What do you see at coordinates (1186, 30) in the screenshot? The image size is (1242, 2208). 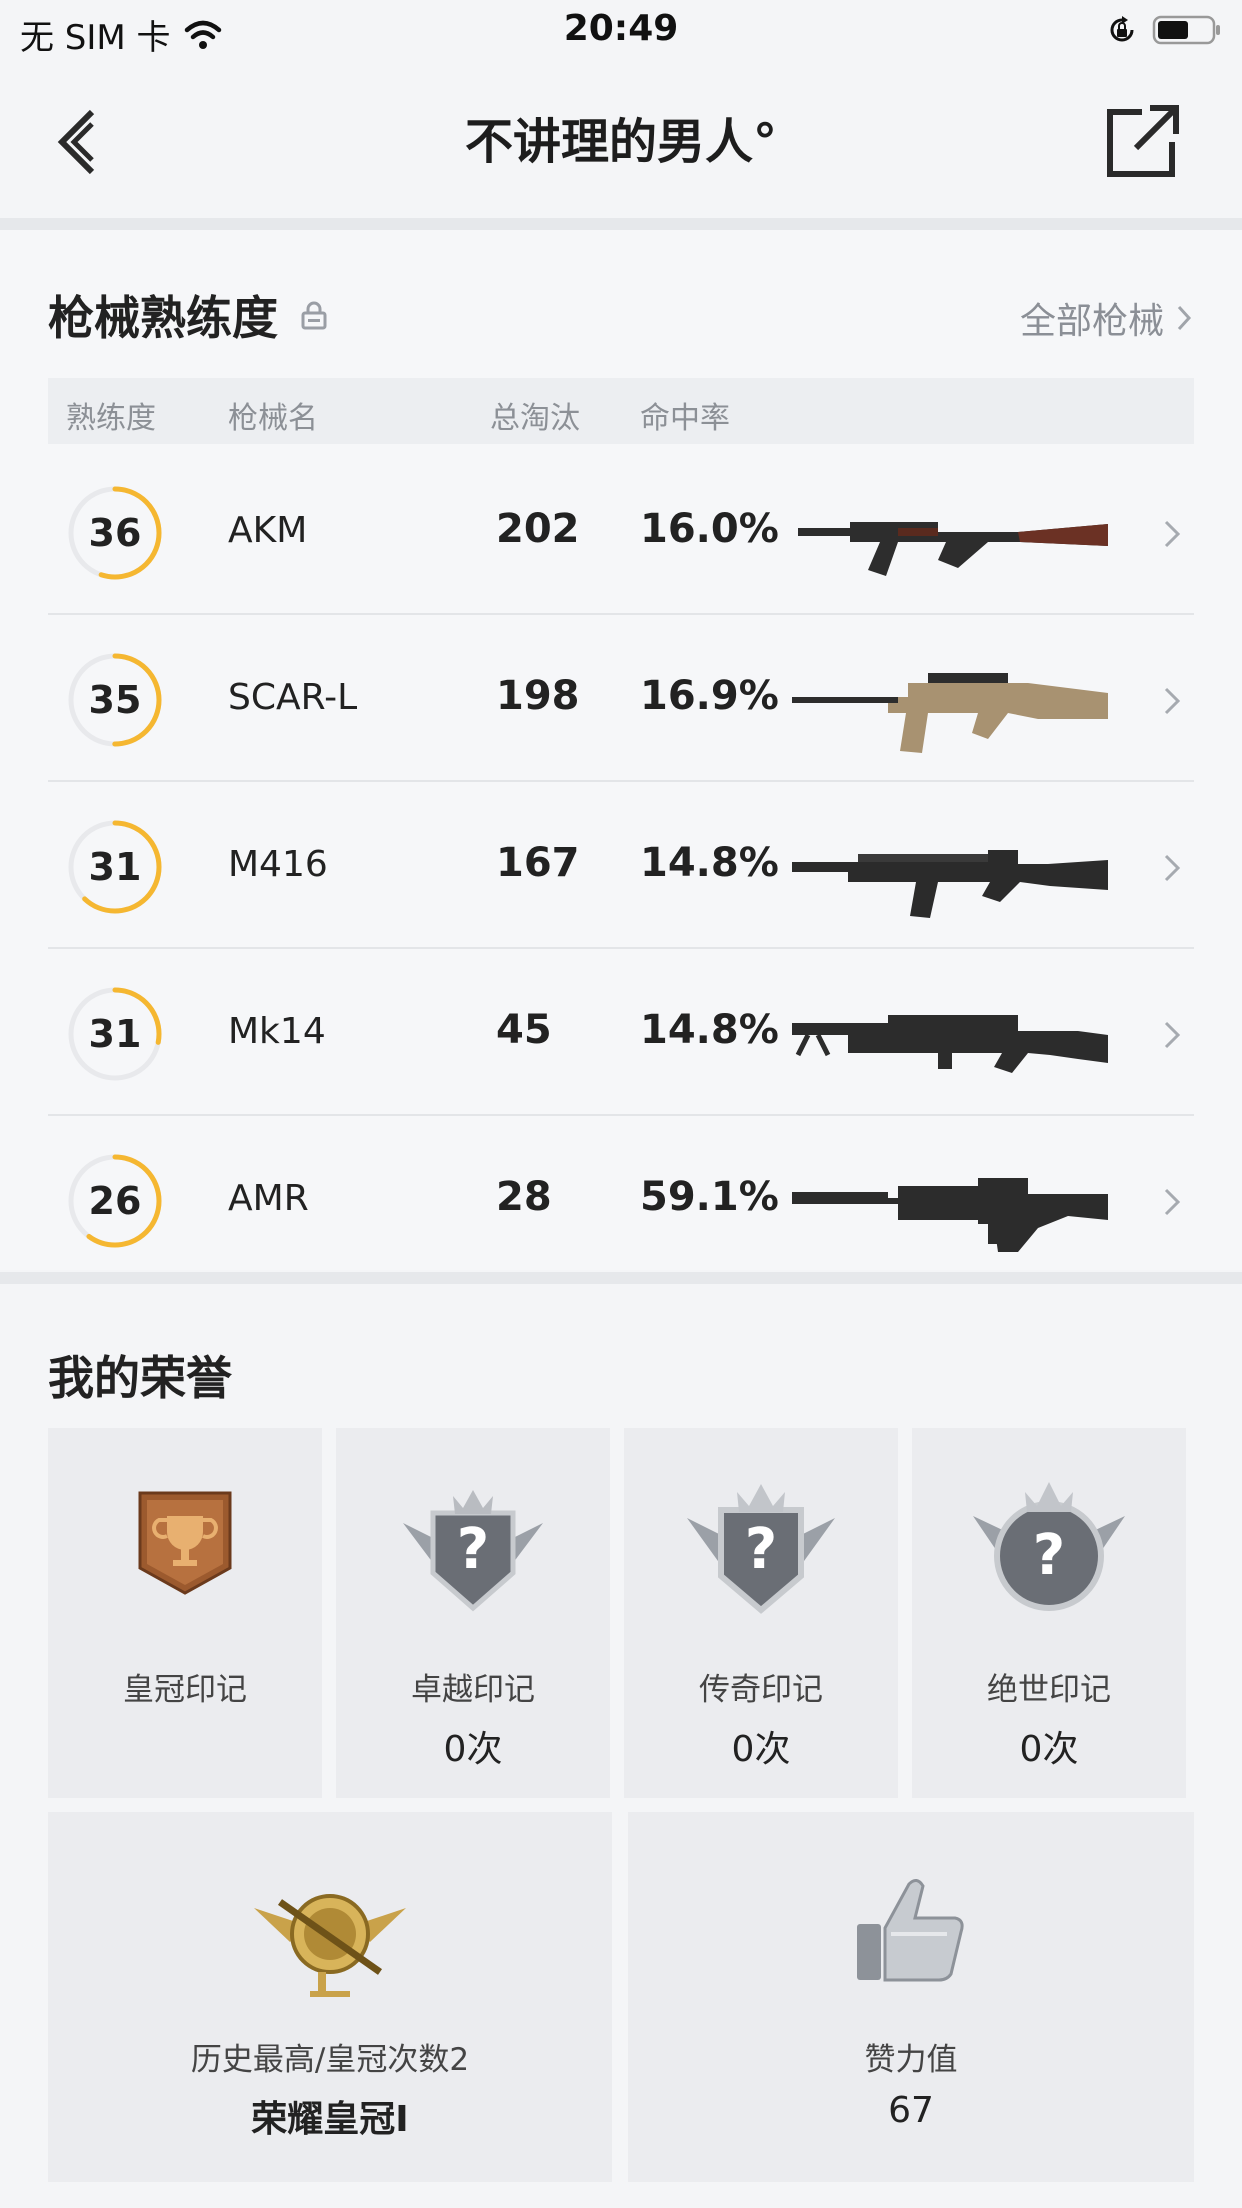 I see `battery-icon` at bounding box center [1186, 30].